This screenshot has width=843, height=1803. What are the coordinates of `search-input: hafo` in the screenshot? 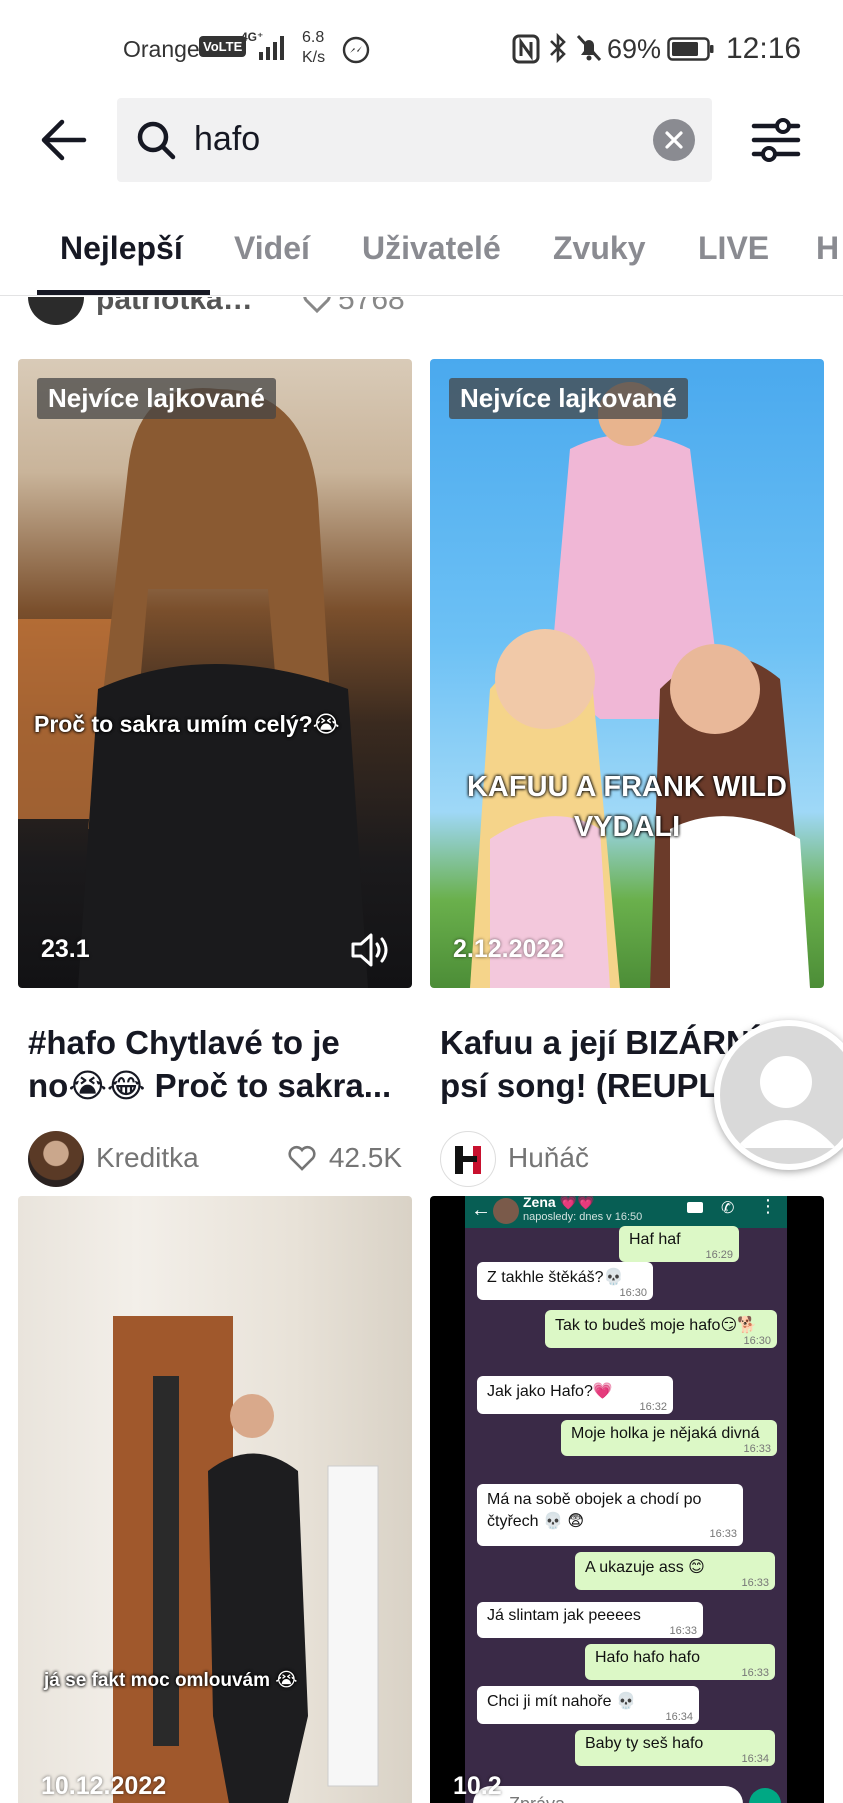 It's located at (414, 140).